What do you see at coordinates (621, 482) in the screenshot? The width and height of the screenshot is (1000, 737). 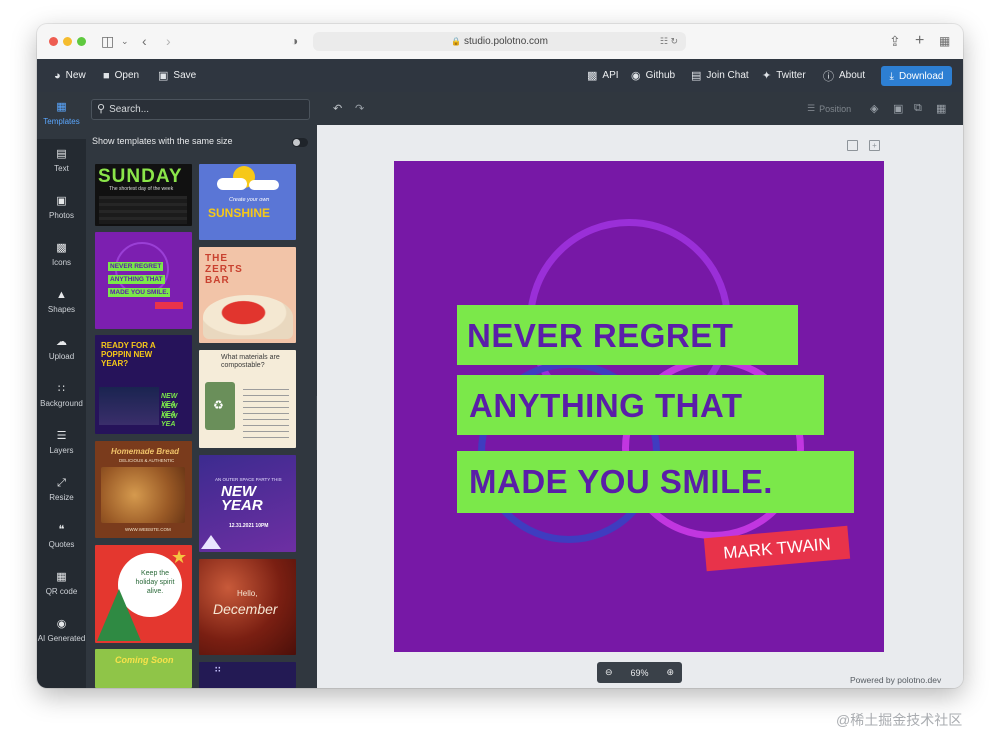 I see `quote-line-3: MADE YOU SMILE.` at bounding box center [621, 482].